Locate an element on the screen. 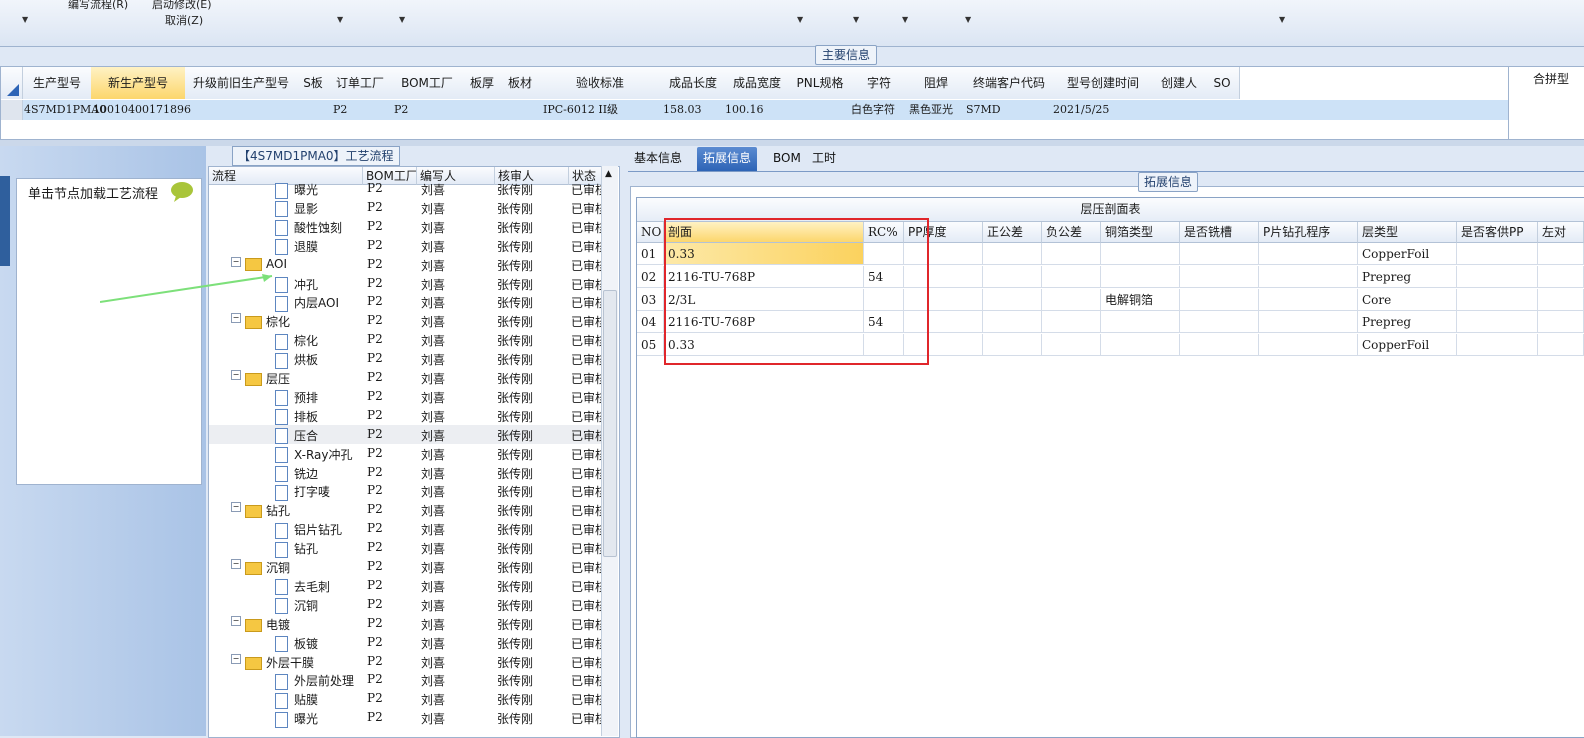  tree-scroll-thumb is located at coordinates (610, 423).